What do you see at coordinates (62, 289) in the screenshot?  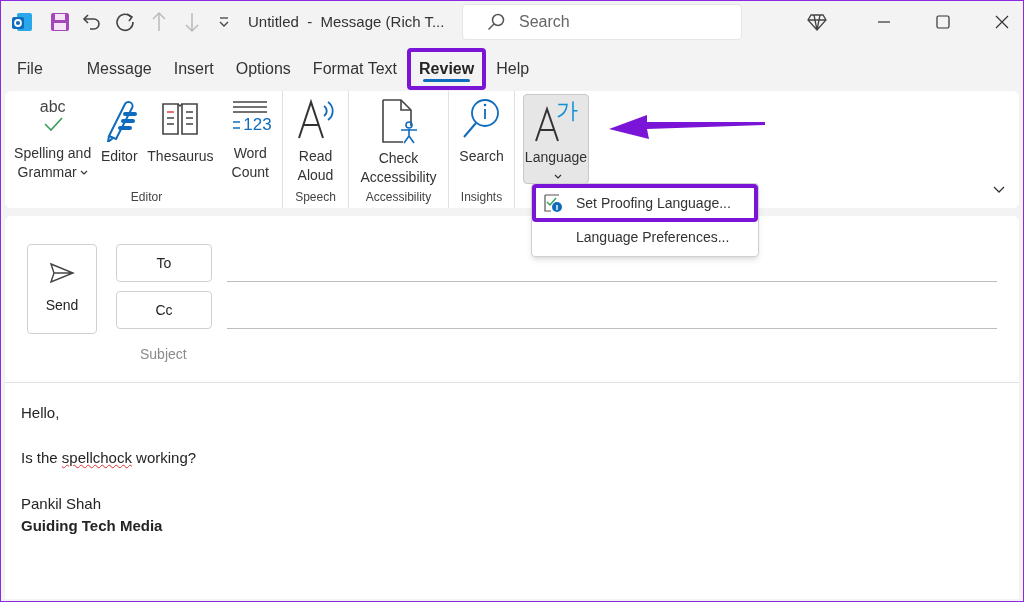 I see `send-button: Send` at bounding box center [62, 289].